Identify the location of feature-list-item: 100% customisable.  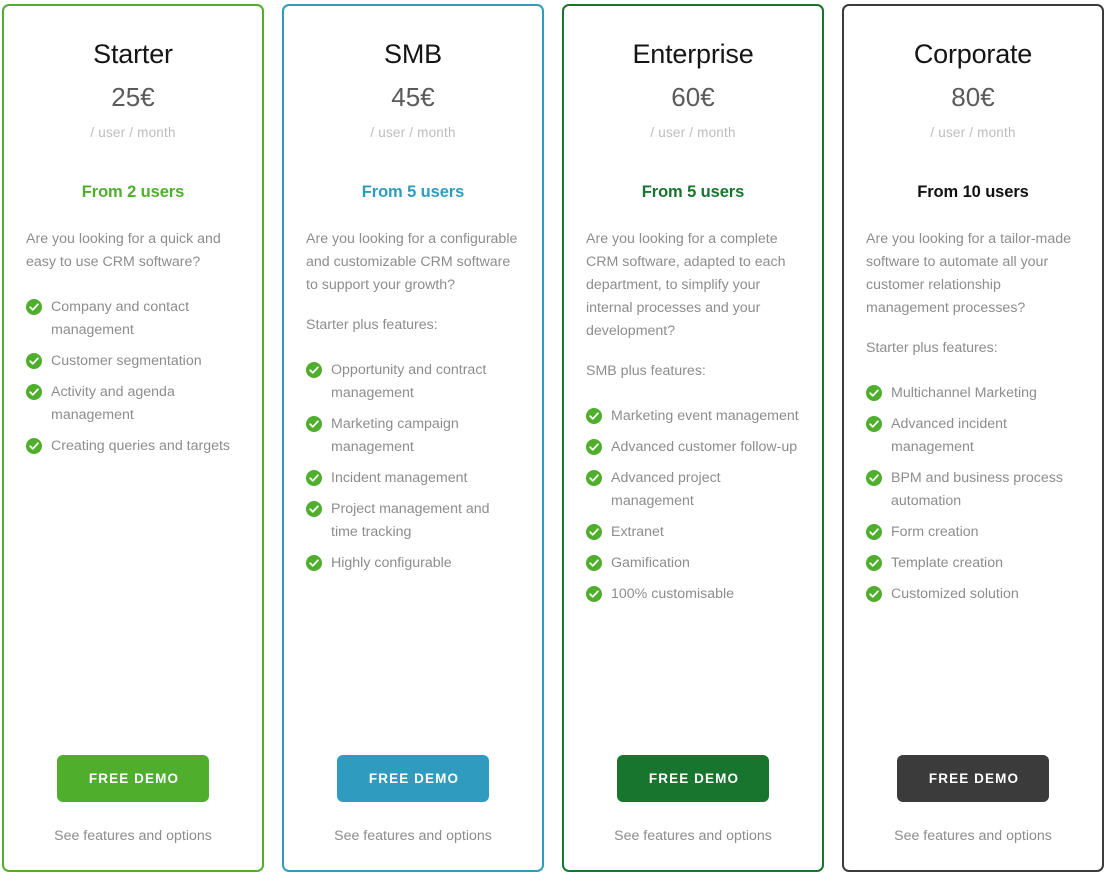
(693, 594).